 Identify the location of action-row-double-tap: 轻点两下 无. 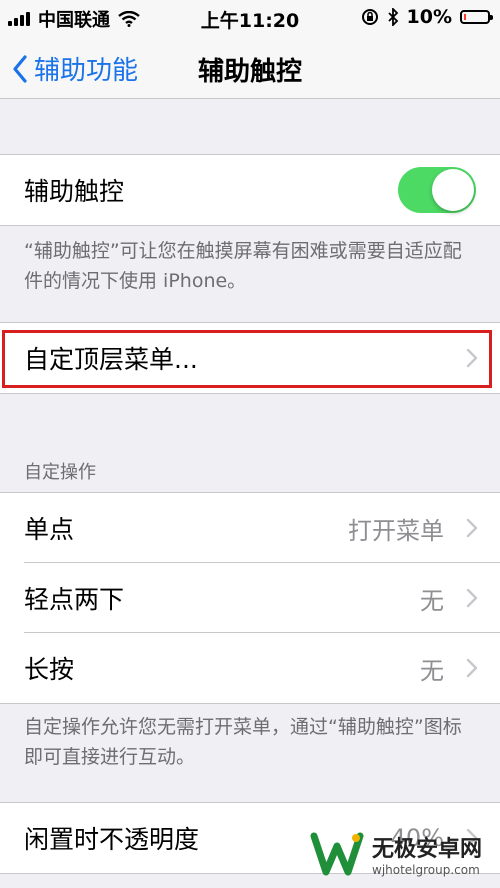
(250, 598).